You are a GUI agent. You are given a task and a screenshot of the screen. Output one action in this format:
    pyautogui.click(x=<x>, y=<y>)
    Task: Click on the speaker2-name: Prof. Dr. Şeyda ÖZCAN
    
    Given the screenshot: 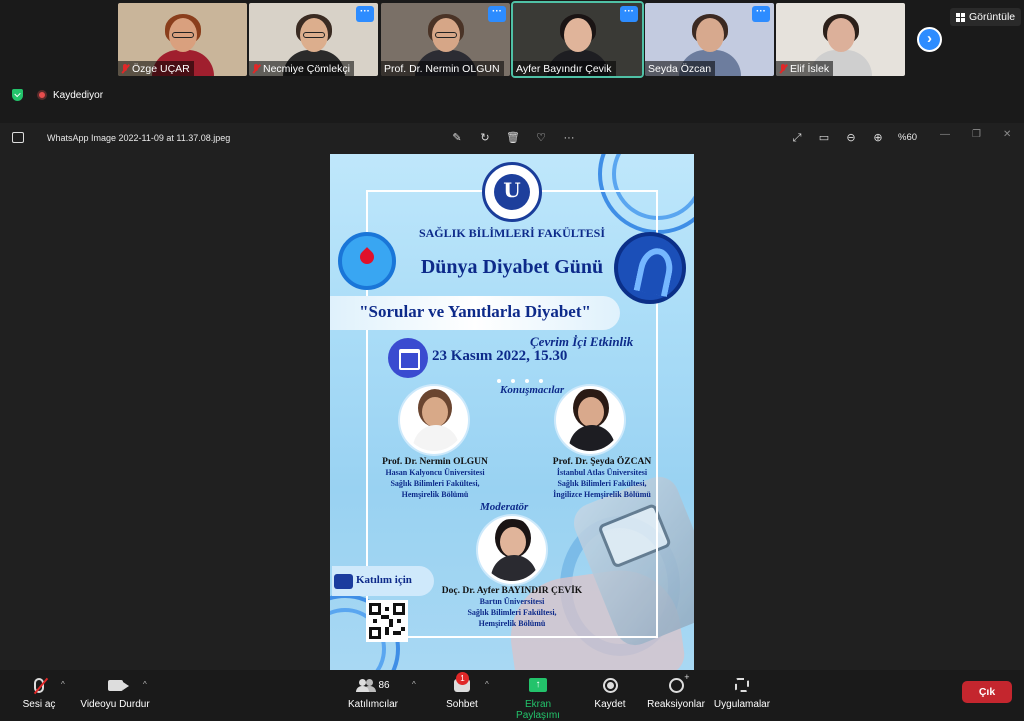 What is the action you would take?
    pyautogui.click(x=602, y=462)
    